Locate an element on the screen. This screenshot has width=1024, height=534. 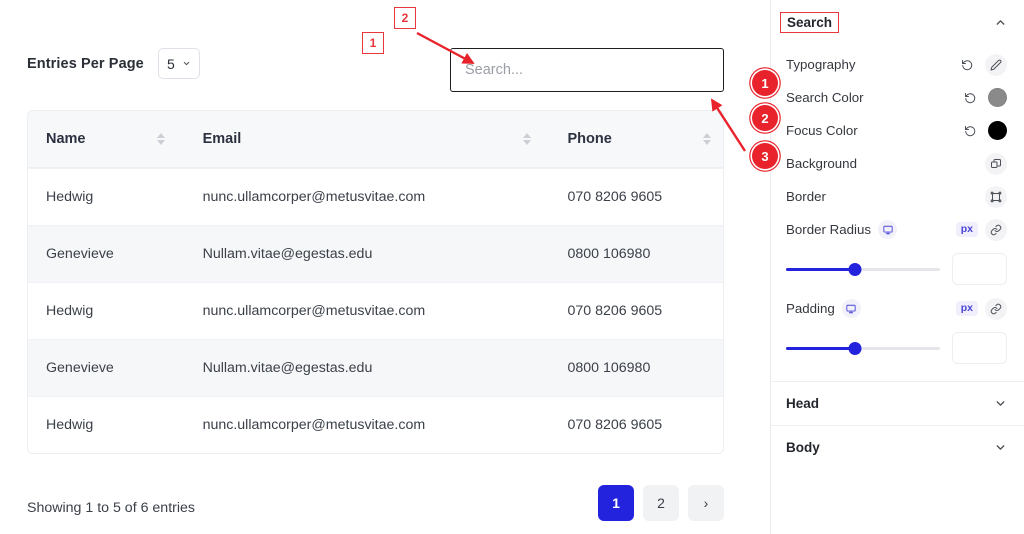
entries-per-page-label: Entries Per Page is located at coordinates (85, 63).